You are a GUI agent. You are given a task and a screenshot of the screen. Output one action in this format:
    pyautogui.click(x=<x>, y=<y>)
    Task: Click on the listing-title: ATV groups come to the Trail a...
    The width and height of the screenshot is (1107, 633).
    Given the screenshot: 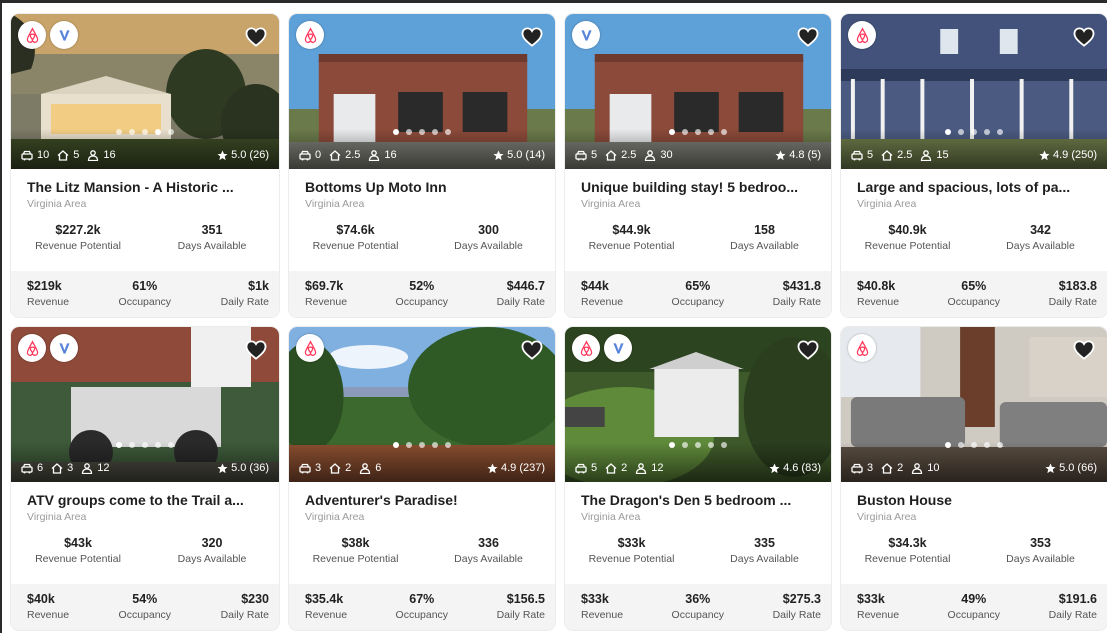 What is the action you would take?
    pyautogui.click(x=146, y=500)
    